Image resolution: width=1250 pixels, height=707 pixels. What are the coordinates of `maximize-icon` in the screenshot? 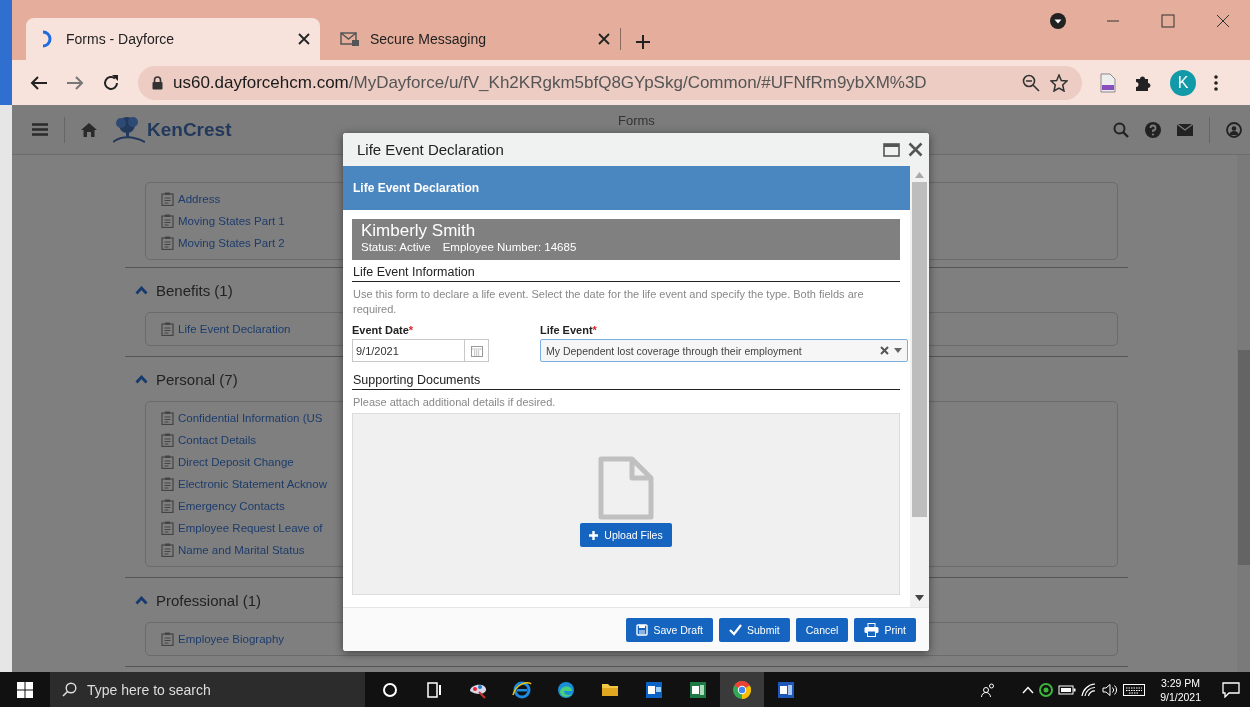 It's located at (891, 149).